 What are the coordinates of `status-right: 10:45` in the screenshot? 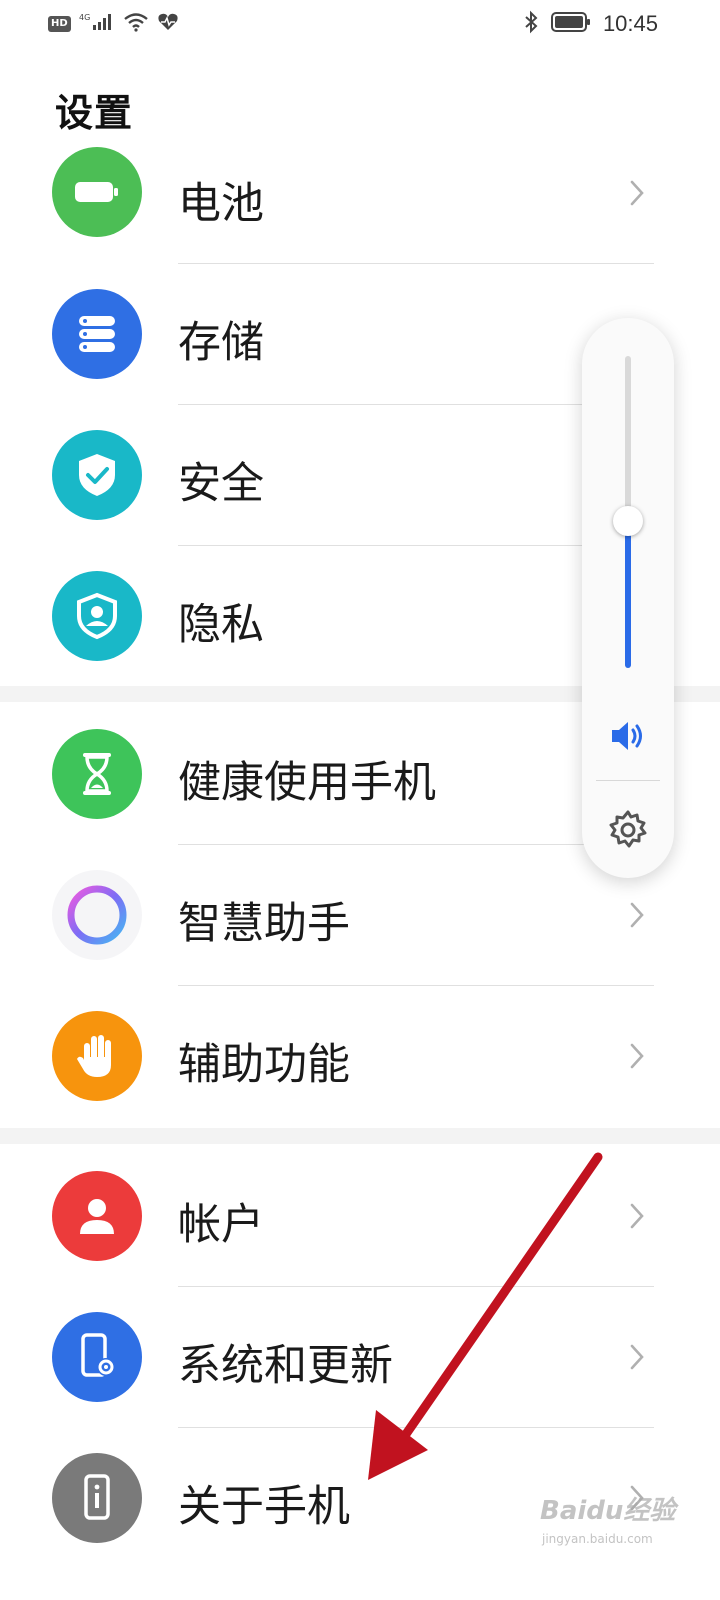 It's located at (590, 24).